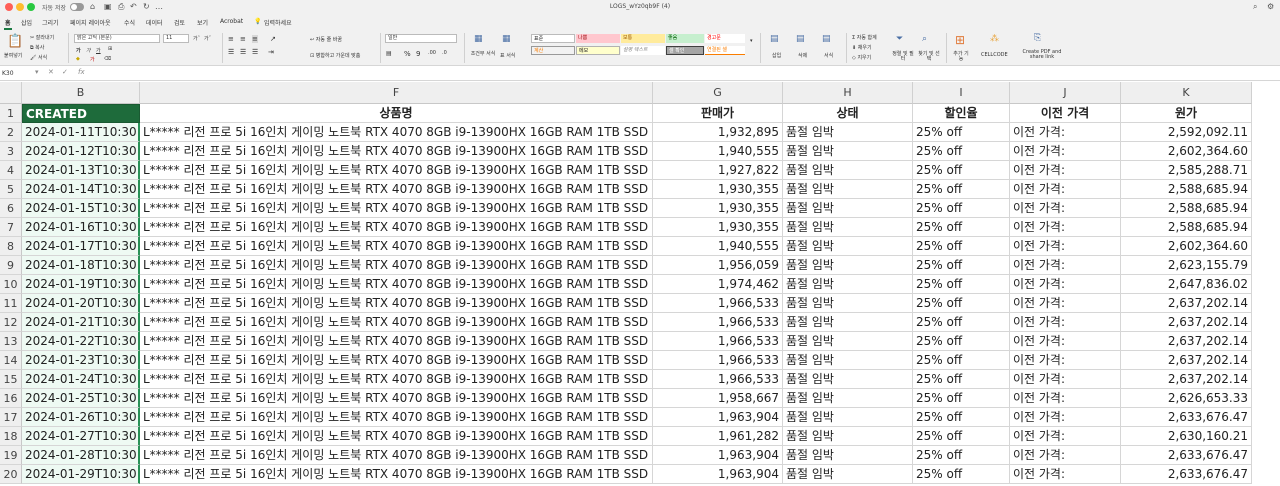 Image resolution: width=1280 pixels, height=486 pixels. I want to click on align-top-icon: ≡, so click(231, 39).